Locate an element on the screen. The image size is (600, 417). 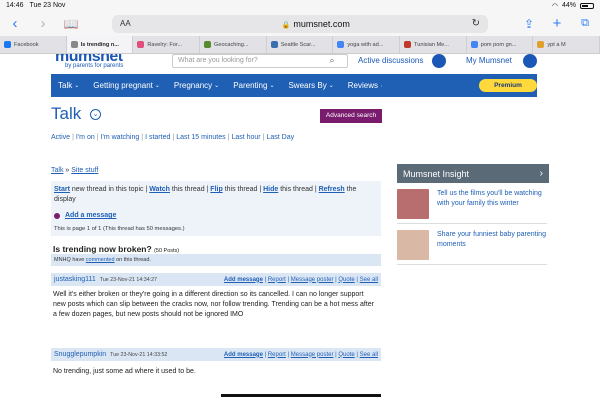
browser-tab-label: ypt a M is located at coordinates (556, 44).